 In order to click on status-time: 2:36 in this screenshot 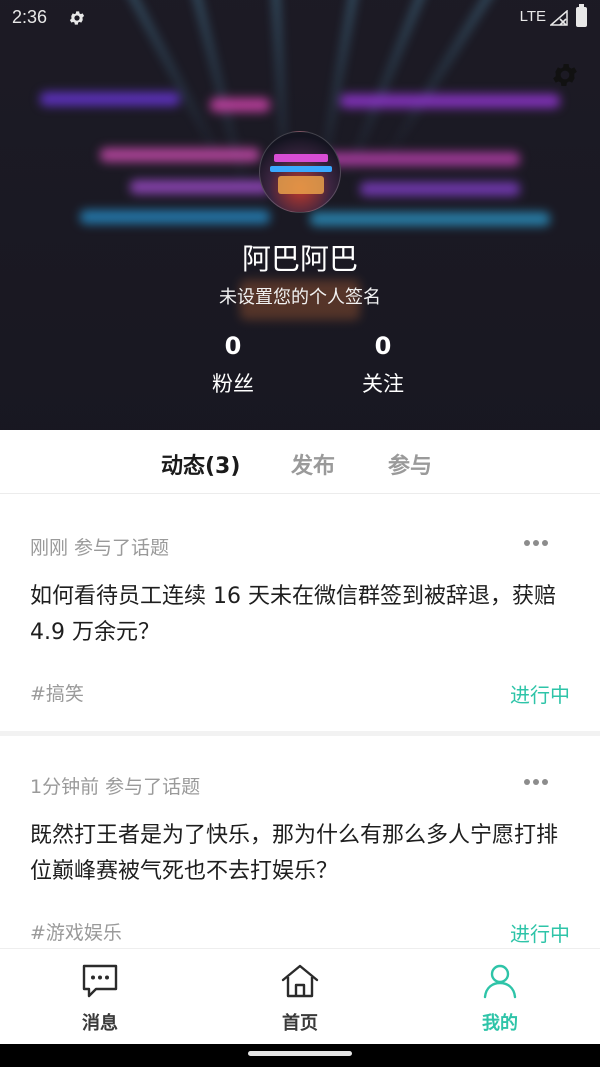, I will do `click(30, 17)`.